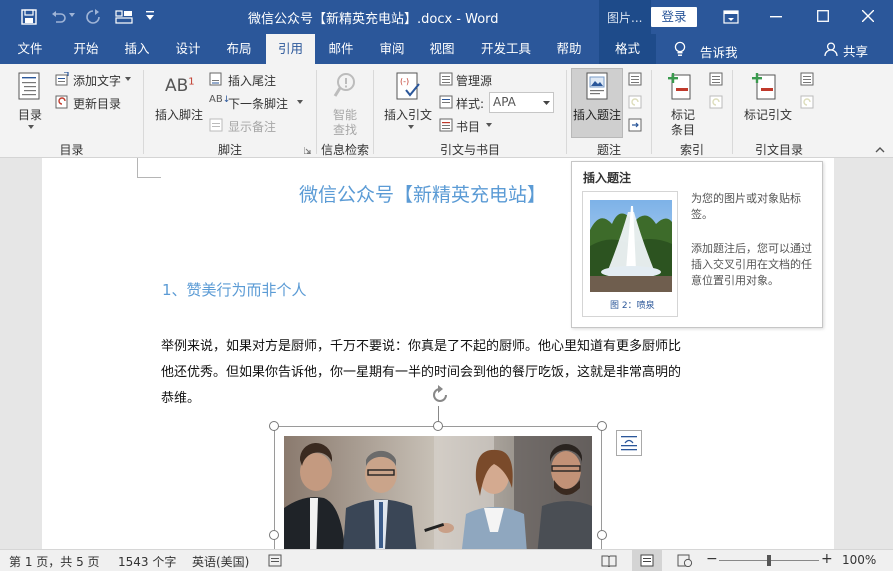  I want to click on toc-button-label: 目录, so click(30, 114).